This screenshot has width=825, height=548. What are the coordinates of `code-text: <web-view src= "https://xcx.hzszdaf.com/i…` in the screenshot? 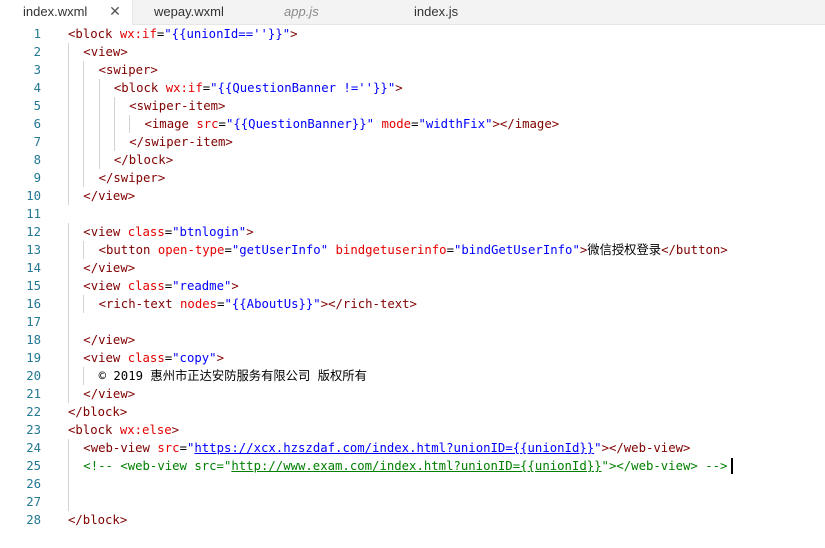 It's located at (386, 448).